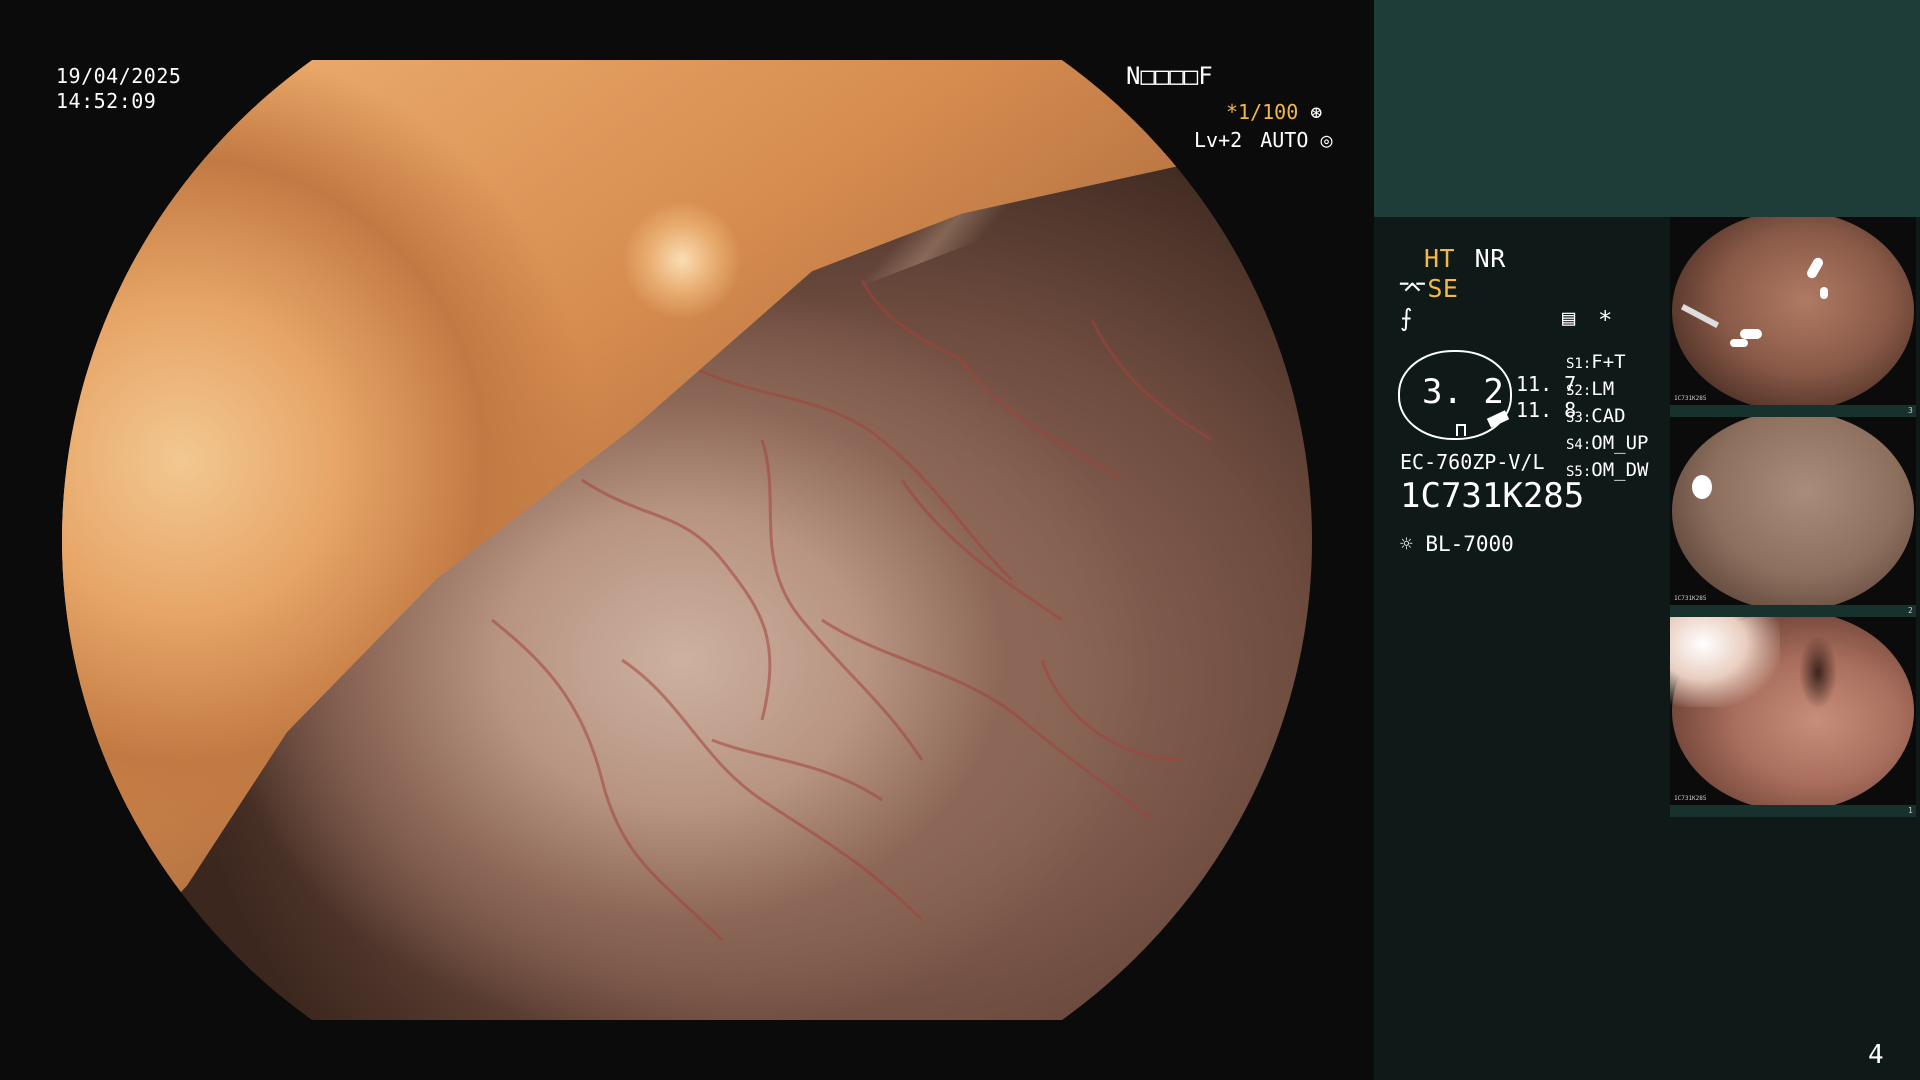 The image size is (1920, 1080). Describe the element at coordinates (1461, 430) in the screenshot. I see `zoom-marker-icon` at that location.